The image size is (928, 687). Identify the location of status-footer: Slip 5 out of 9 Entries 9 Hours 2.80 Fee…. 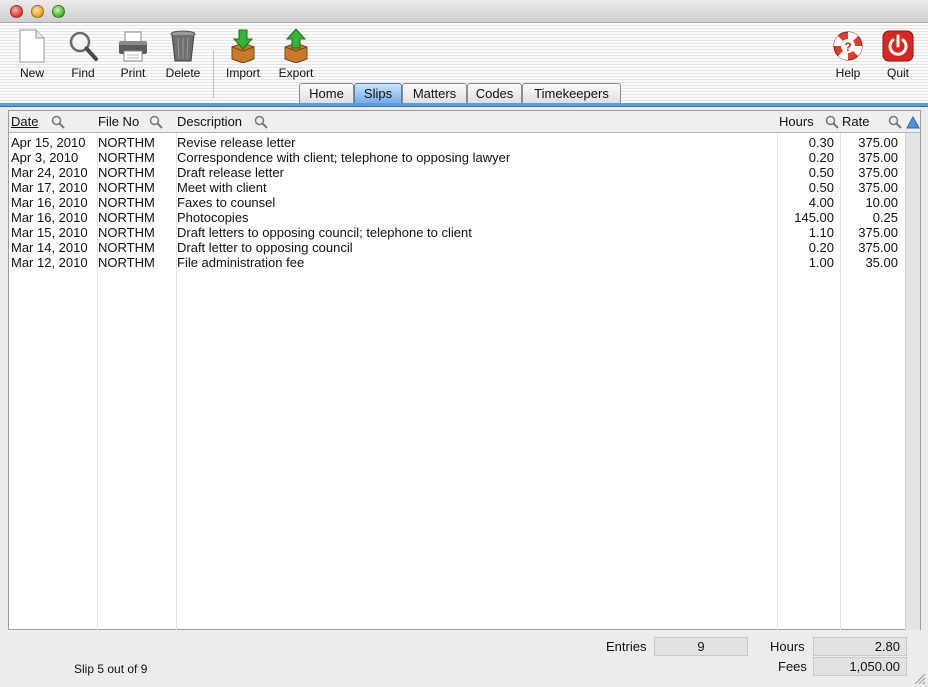
(464, 658).